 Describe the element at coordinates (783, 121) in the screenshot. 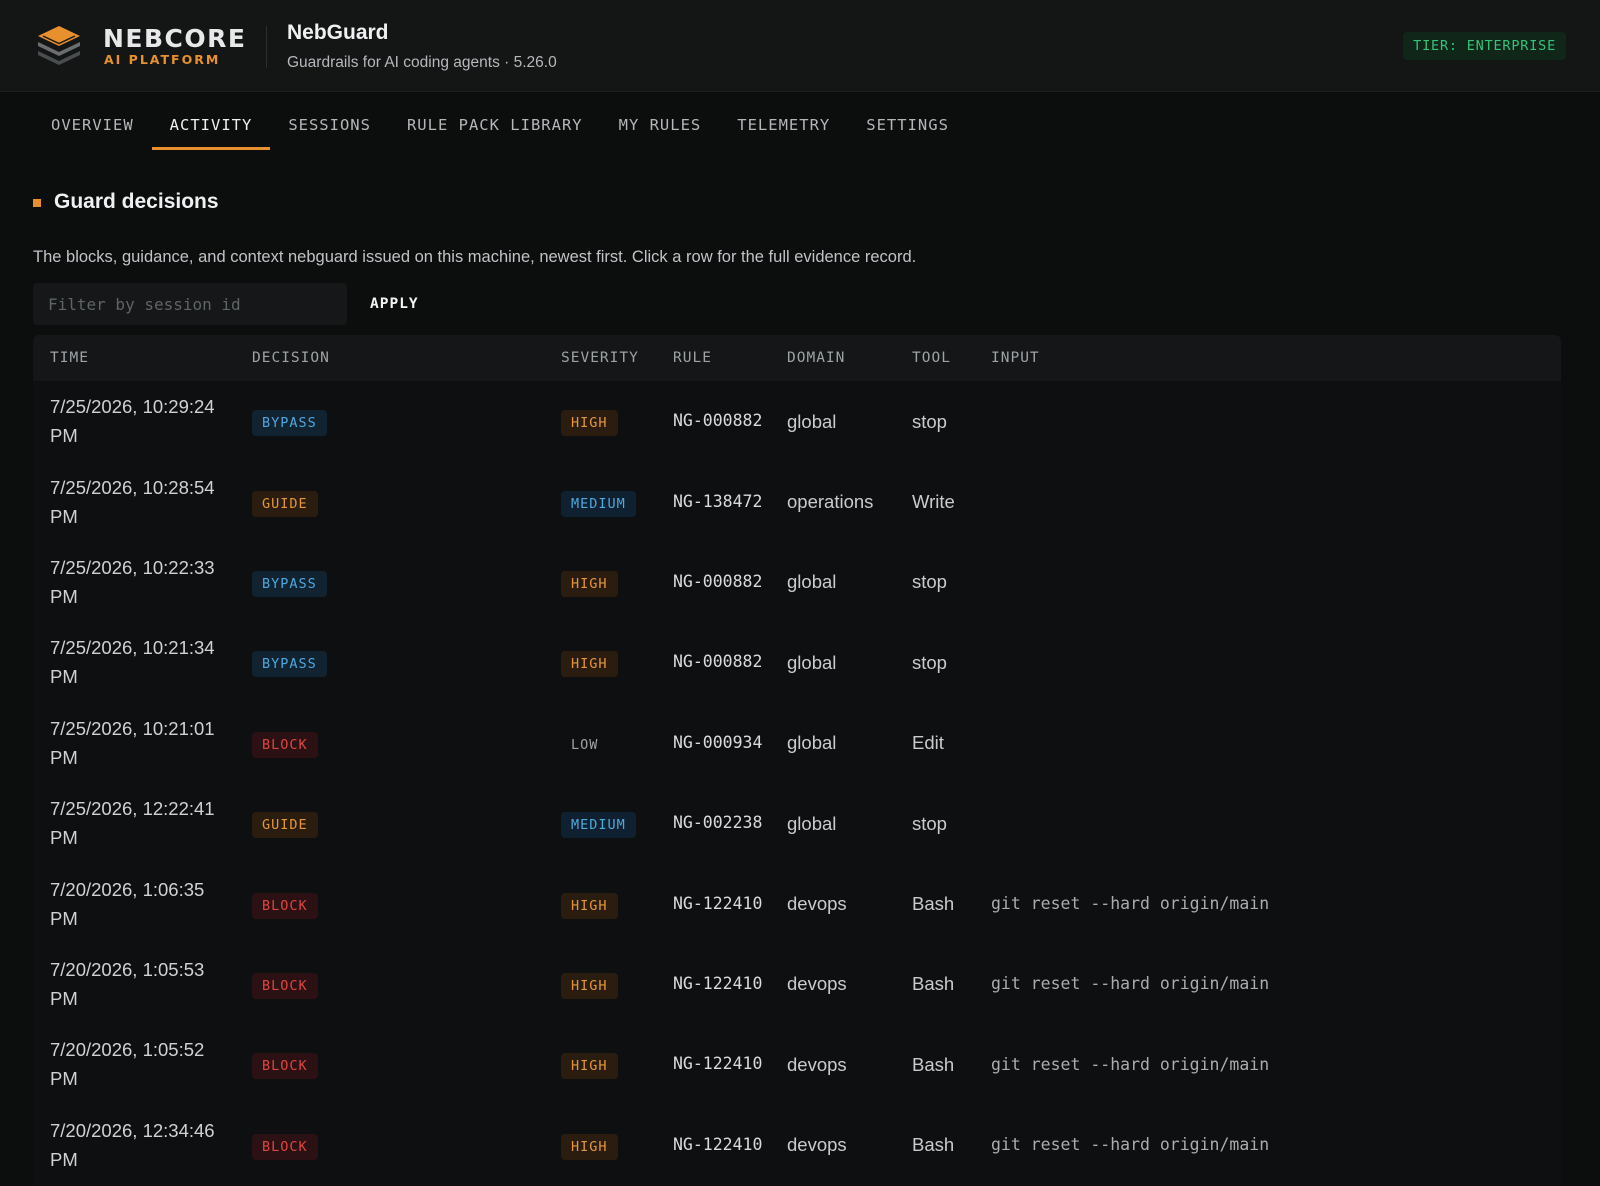

I see `tab-telemetry: TELEMETRY` at that location.